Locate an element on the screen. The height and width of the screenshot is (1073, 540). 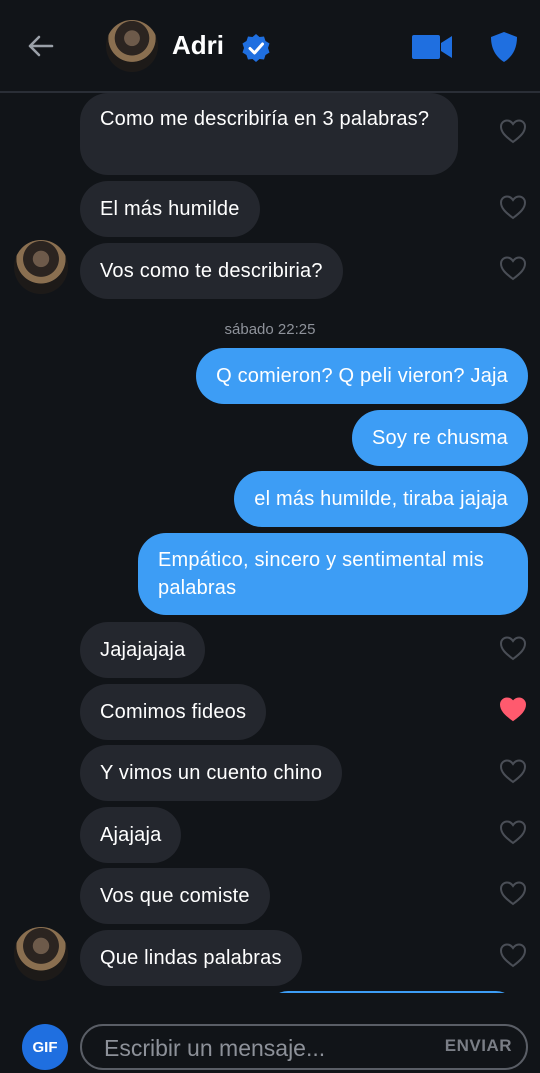
message-timestamp: sábado 22:25 is located at coordinates (270, 329).